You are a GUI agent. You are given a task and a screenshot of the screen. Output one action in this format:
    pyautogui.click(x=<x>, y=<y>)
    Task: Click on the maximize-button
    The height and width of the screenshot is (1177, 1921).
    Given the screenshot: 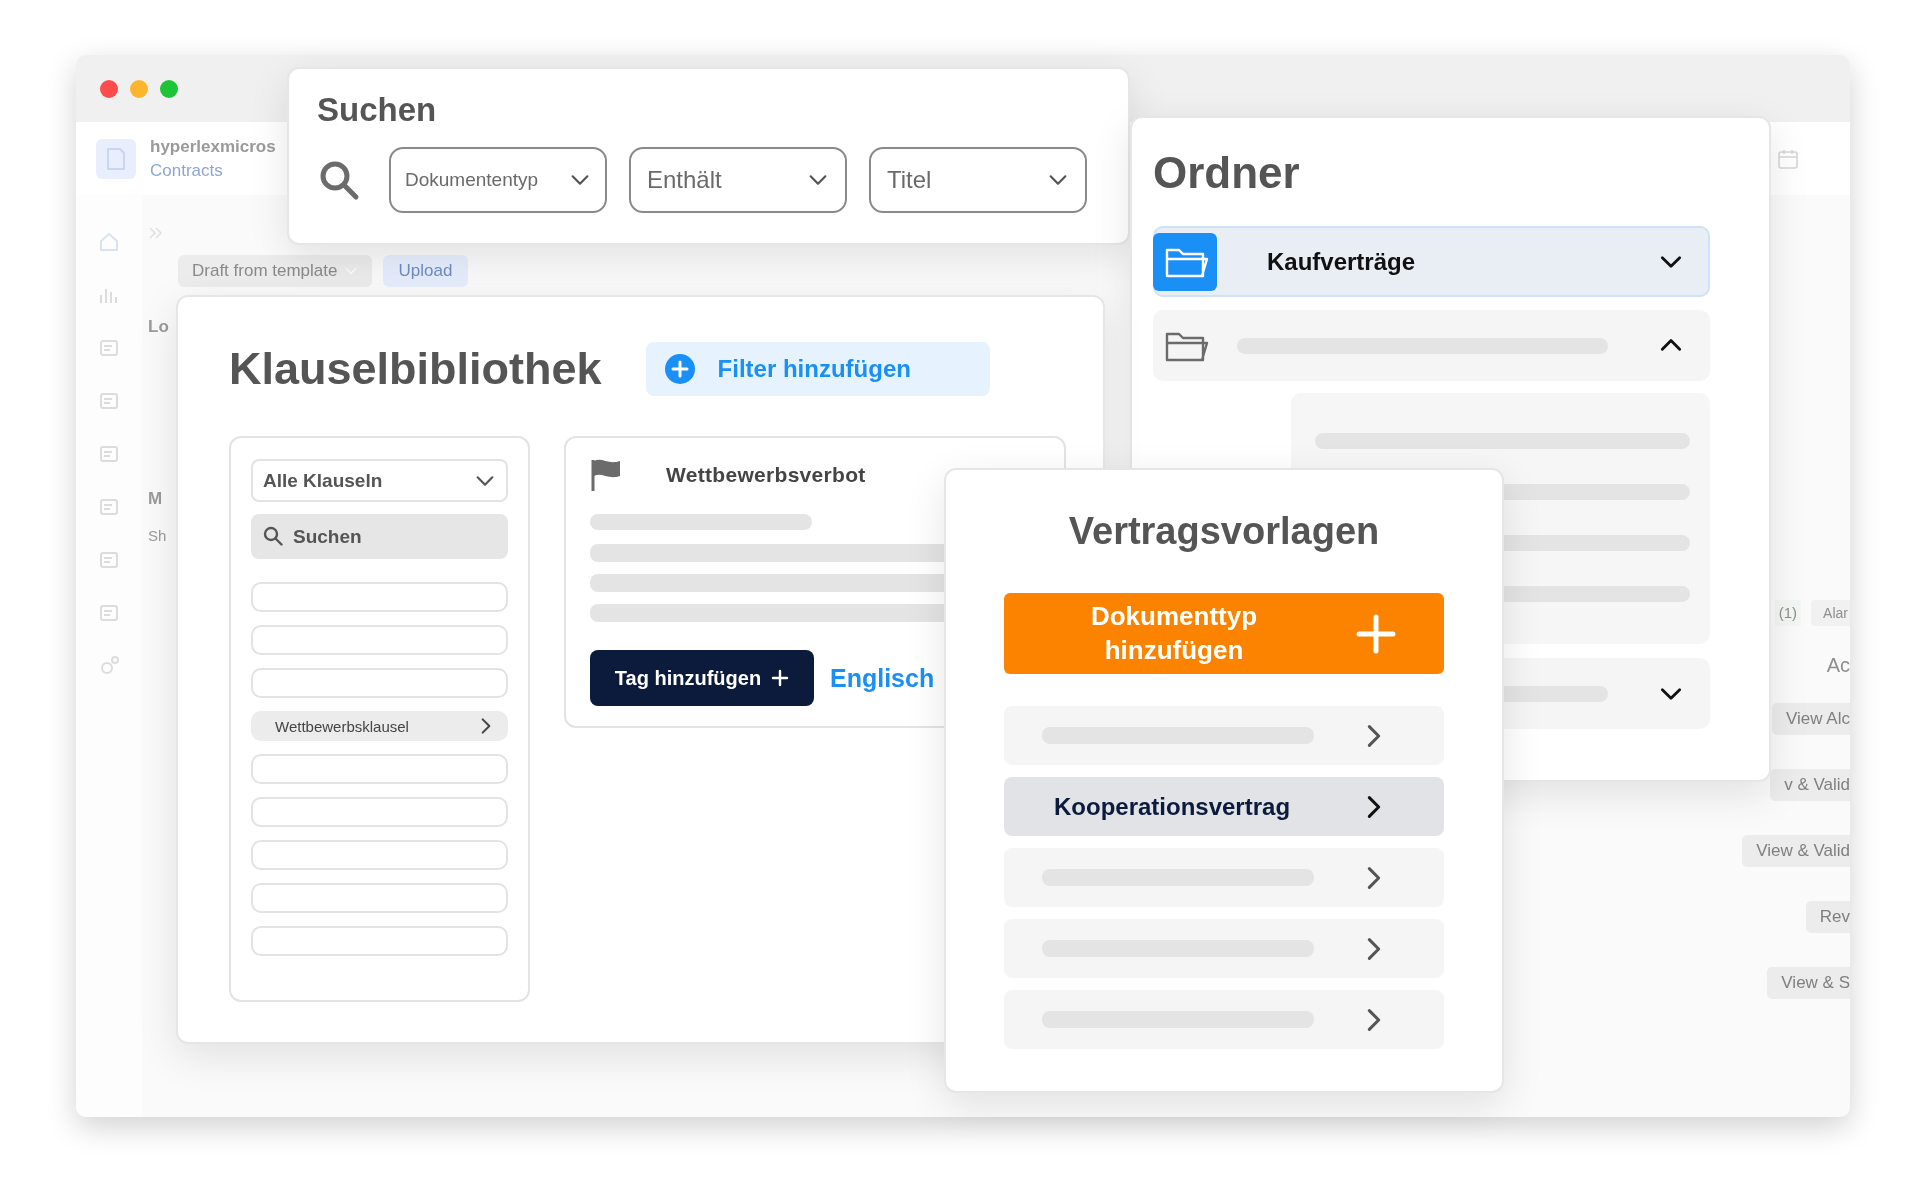 What is the action you would take?
    pyautogui.click(x=169, y=88)
    